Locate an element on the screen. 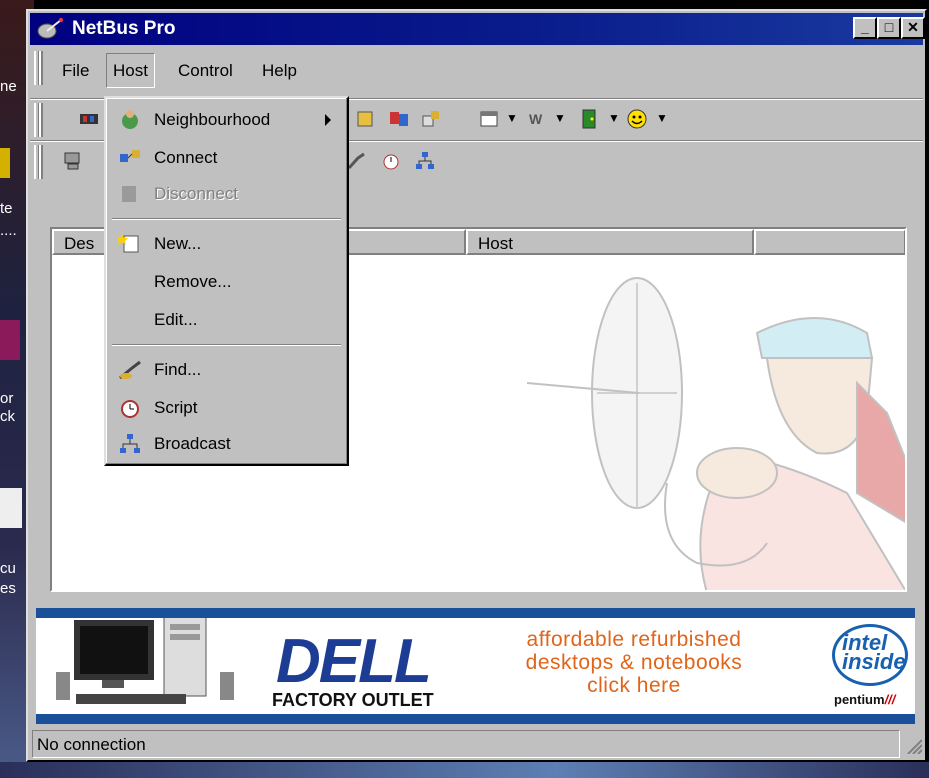 The image size is (929, 778). paint-icon is located at coordinates (365, 119).